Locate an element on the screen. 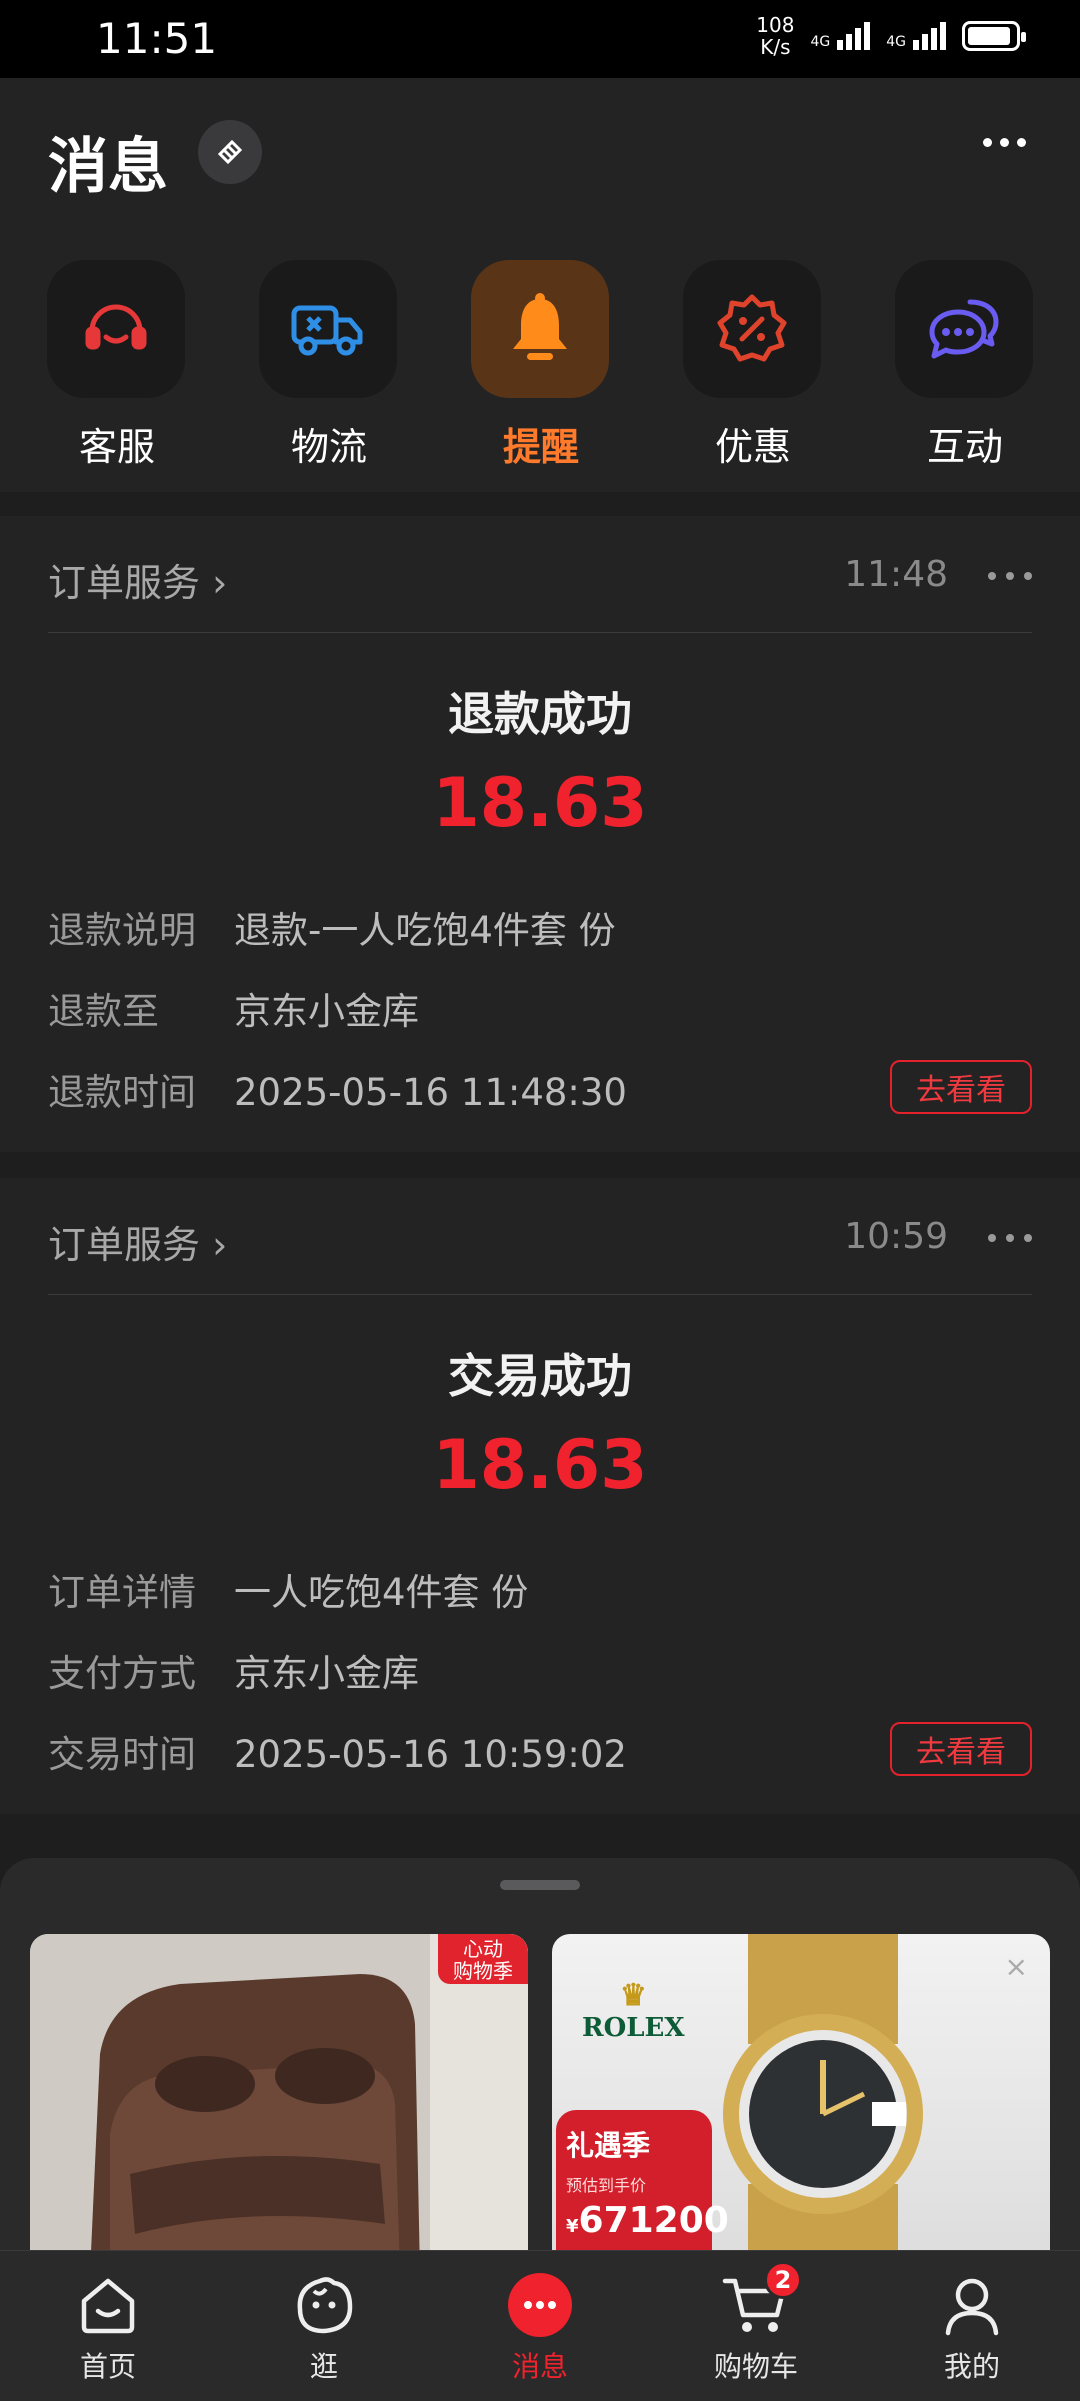  sheet-drag-handle is located at coordinates (540, 1885).